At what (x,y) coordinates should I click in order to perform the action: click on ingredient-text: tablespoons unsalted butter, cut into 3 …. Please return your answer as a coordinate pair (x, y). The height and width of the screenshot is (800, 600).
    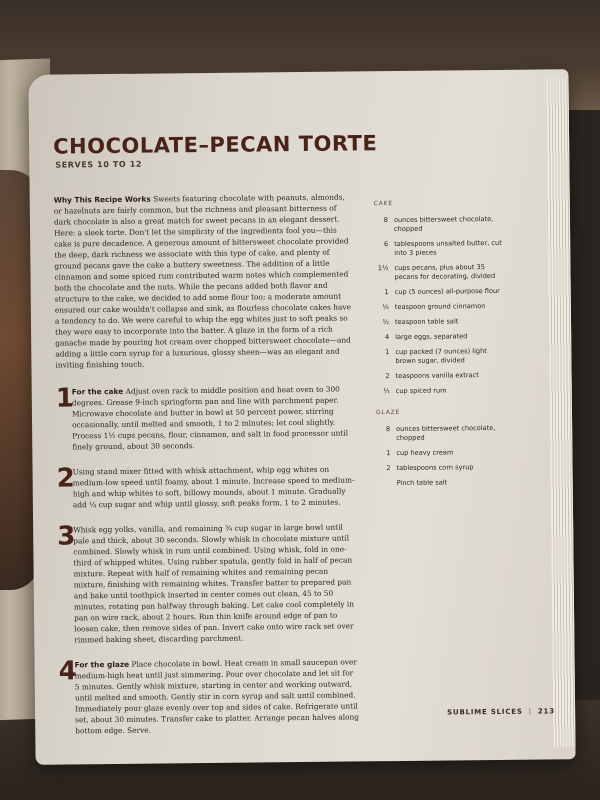
    Looking at the image, I should click on (448, 248).